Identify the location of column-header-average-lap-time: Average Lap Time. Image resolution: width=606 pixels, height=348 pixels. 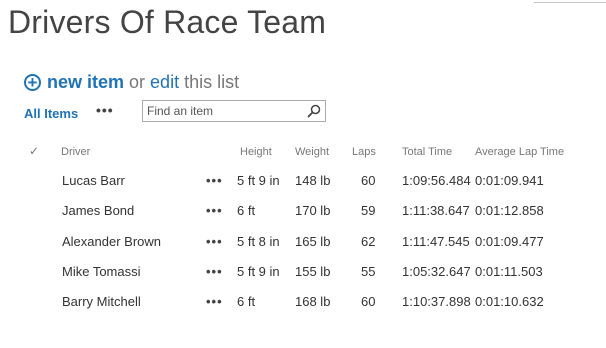
(519, 152).